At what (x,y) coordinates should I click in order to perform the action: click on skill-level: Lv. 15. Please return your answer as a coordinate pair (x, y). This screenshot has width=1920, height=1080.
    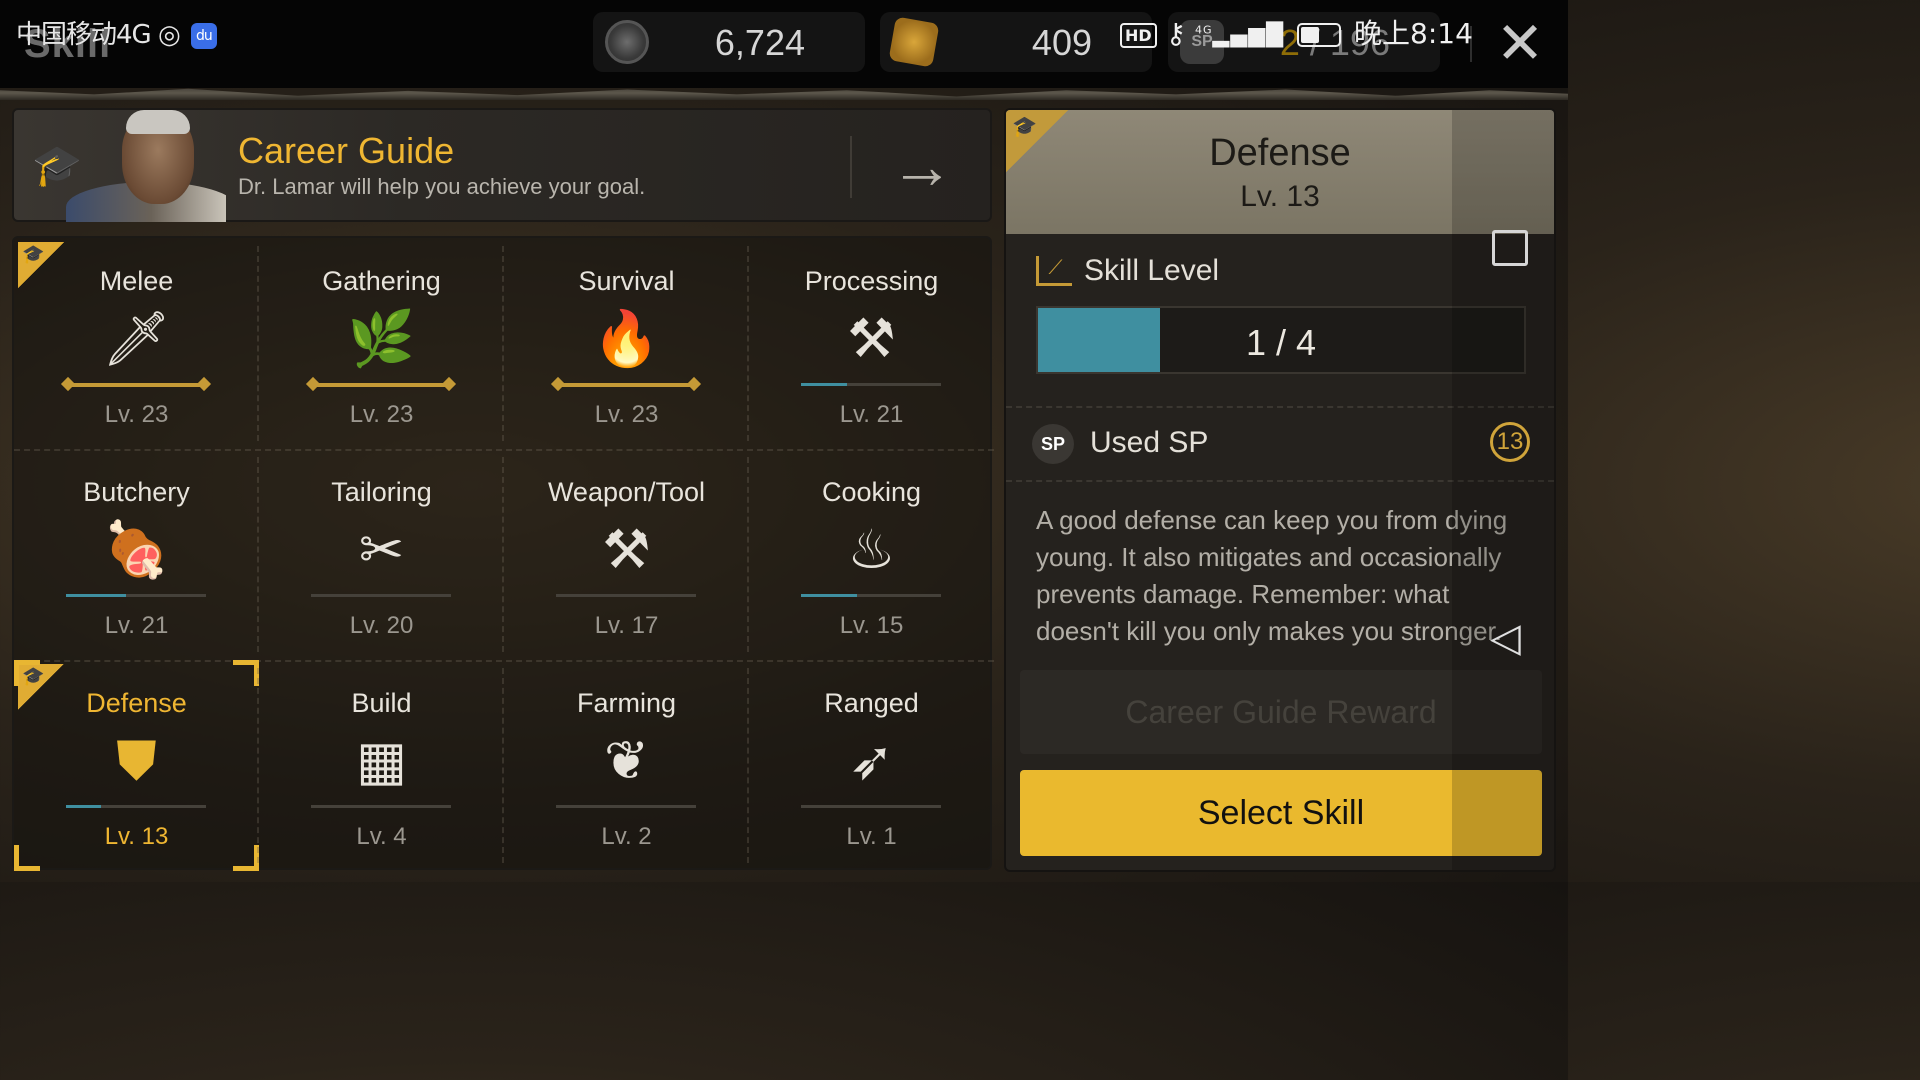
    Looking at the image, I should click on (871, 625).